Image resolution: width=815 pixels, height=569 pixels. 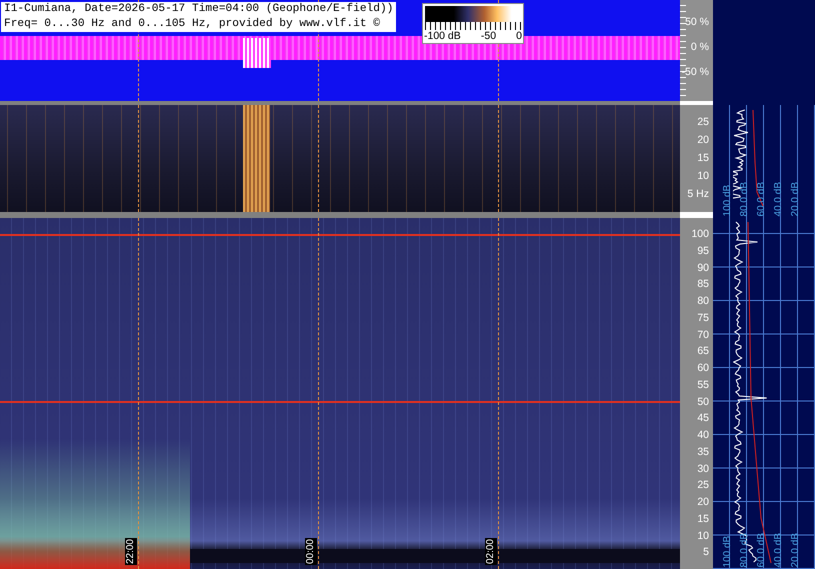 I want to click on axis-tick-label: -50 %, so click(x=695, y=72).